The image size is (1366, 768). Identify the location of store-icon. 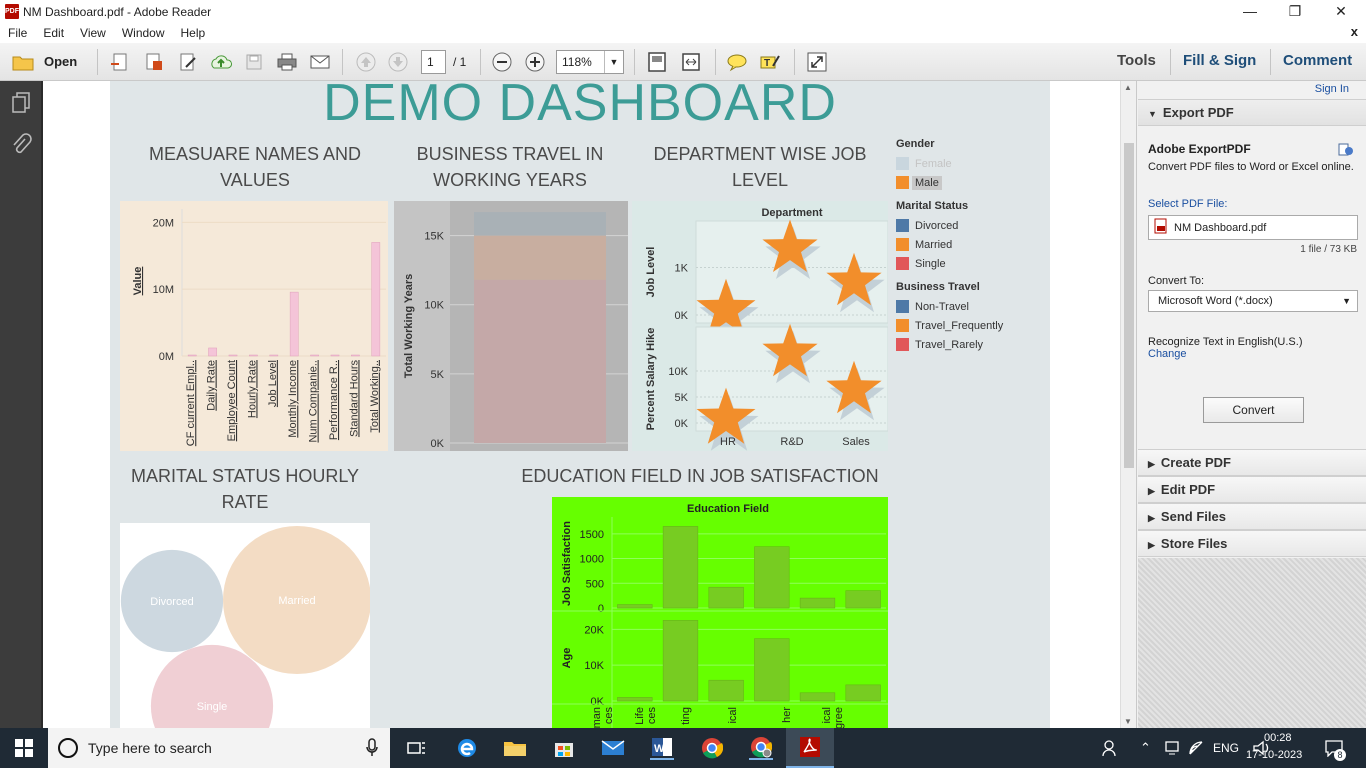
(564, 748).